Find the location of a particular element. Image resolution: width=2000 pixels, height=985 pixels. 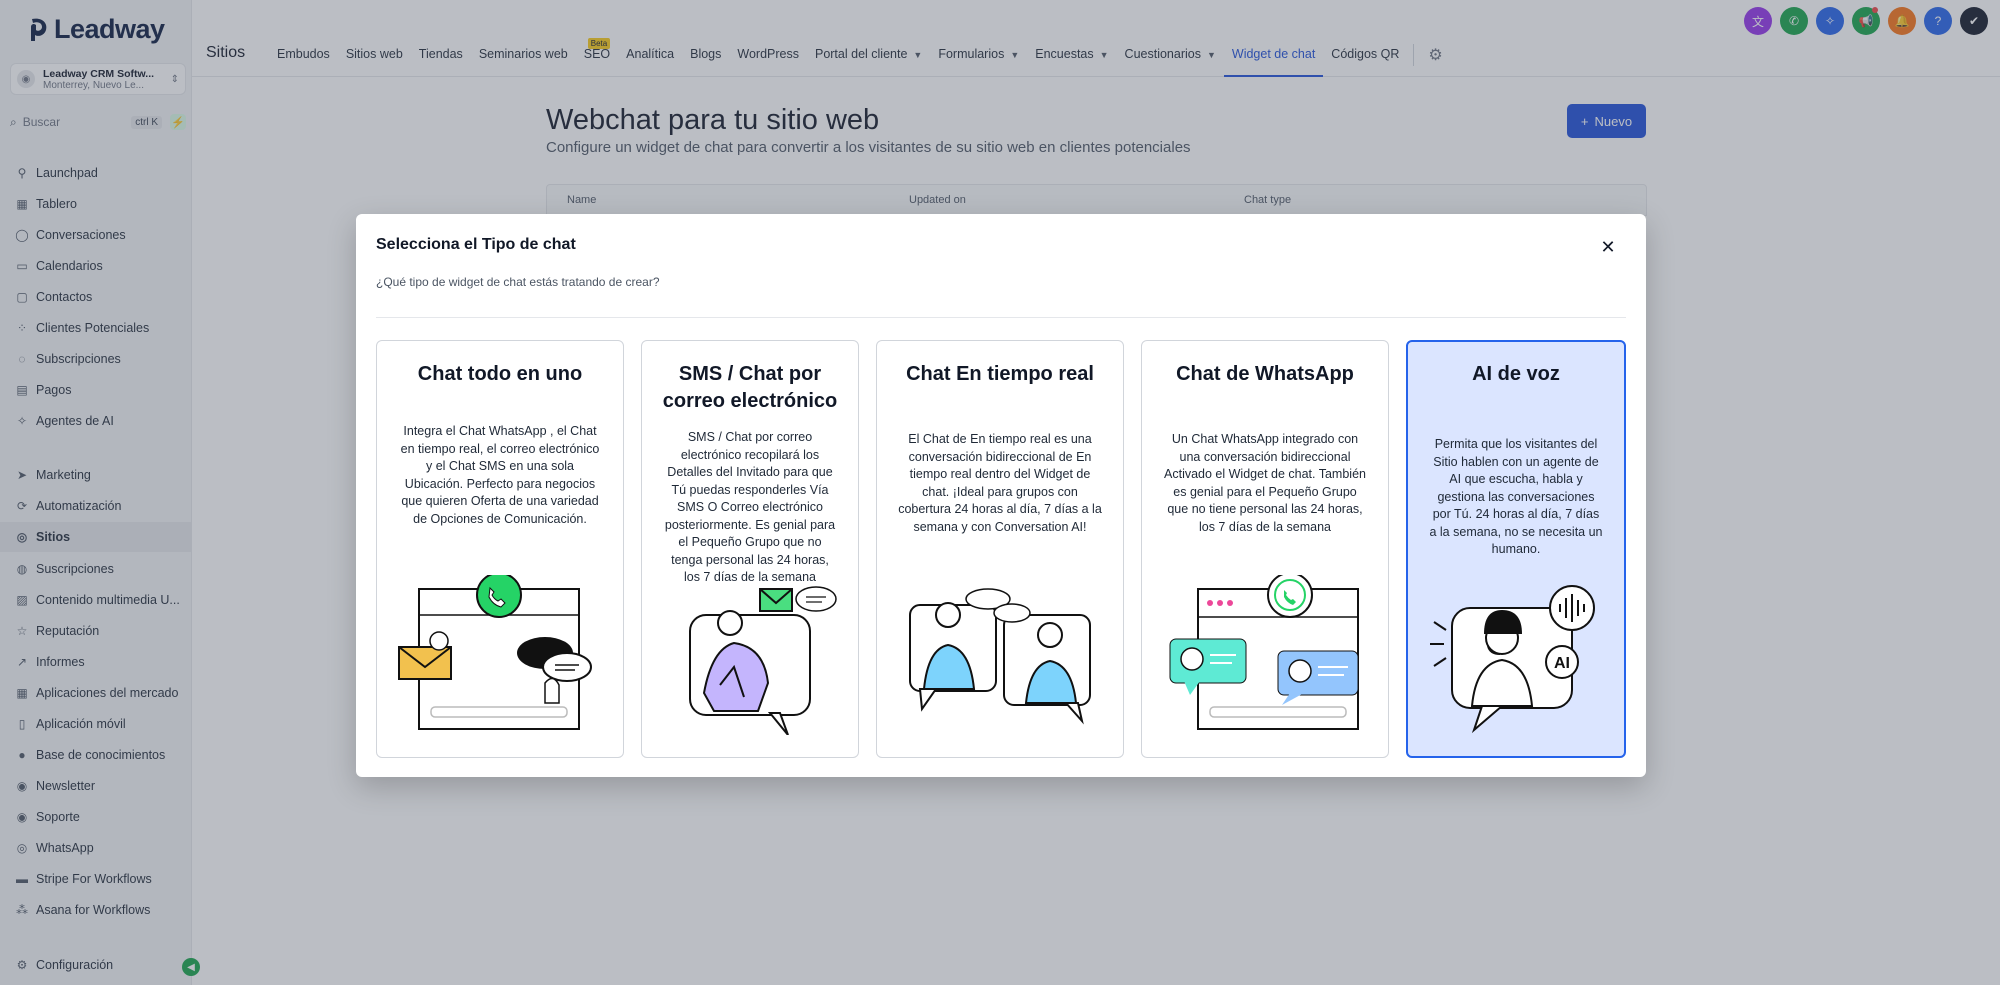

card-title: AI de voz is located at coordinates (1516, 374).